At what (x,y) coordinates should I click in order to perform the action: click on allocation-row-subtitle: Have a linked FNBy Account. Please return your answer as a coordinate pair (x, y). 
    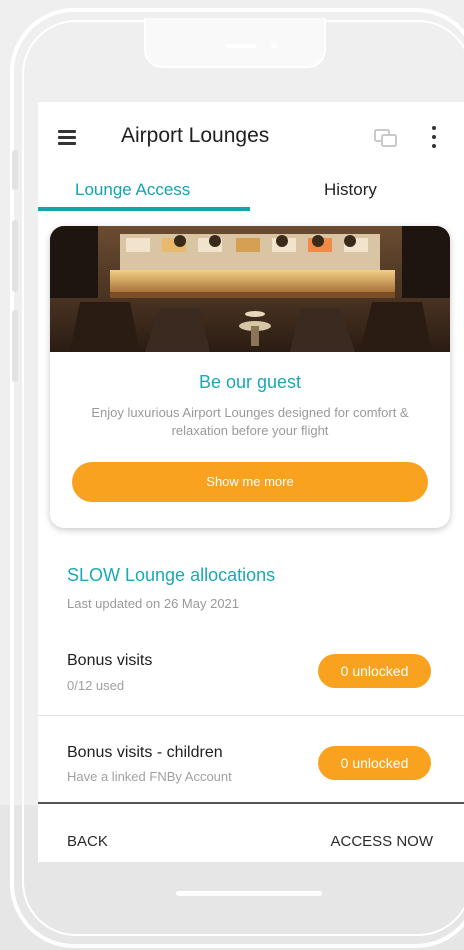
    Looking at the image, I should click on (149, 776).